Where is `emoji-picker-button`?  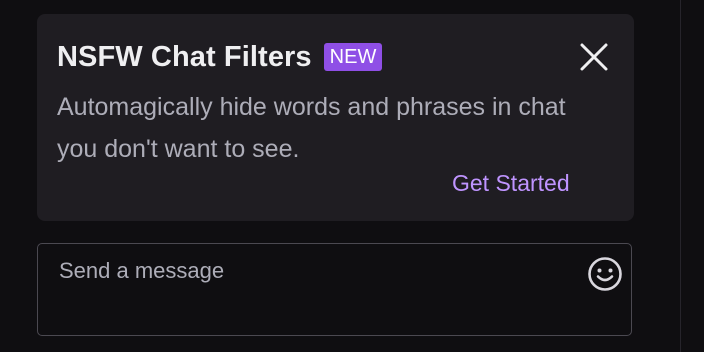 emoji-picker-button is located at coordinates (605, 274).